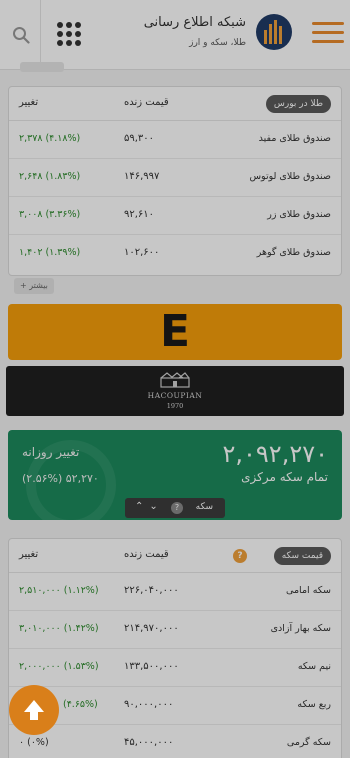 The height and width of the screenshot is (758, 350). Describe the element at coordinates (59, 628) in the screenshot. I see `coin-change: ۳,۰۱۰,۰۰۰ (۱.۴۲%)` at that location.